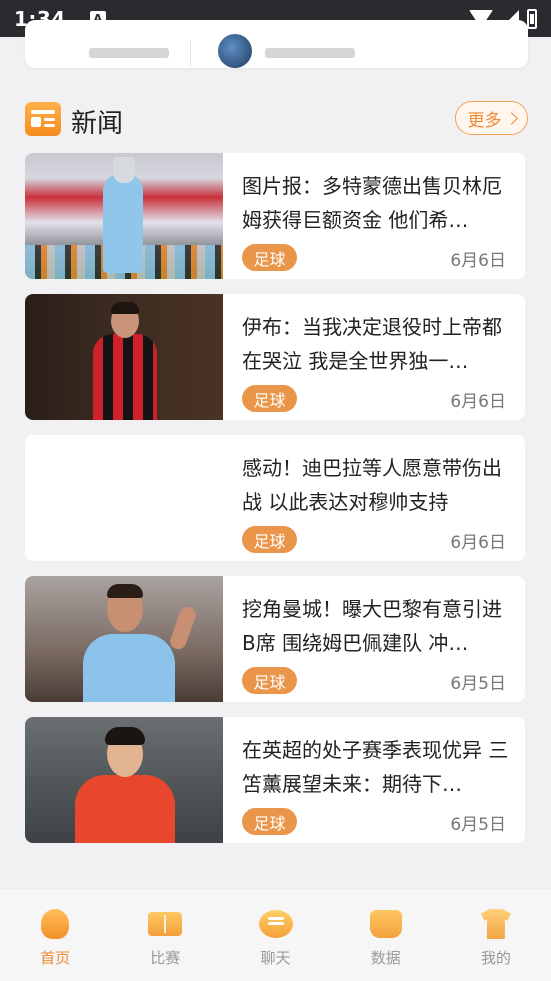 The height and width of the screenshot is (981, 551). What do you see at coordinates (372, 485) in the screenshot?
I see `news-title: 感动！迪巴拉等人愿意带伤出战 以此表达对穆帅支持` at bounding box center [372, 485].